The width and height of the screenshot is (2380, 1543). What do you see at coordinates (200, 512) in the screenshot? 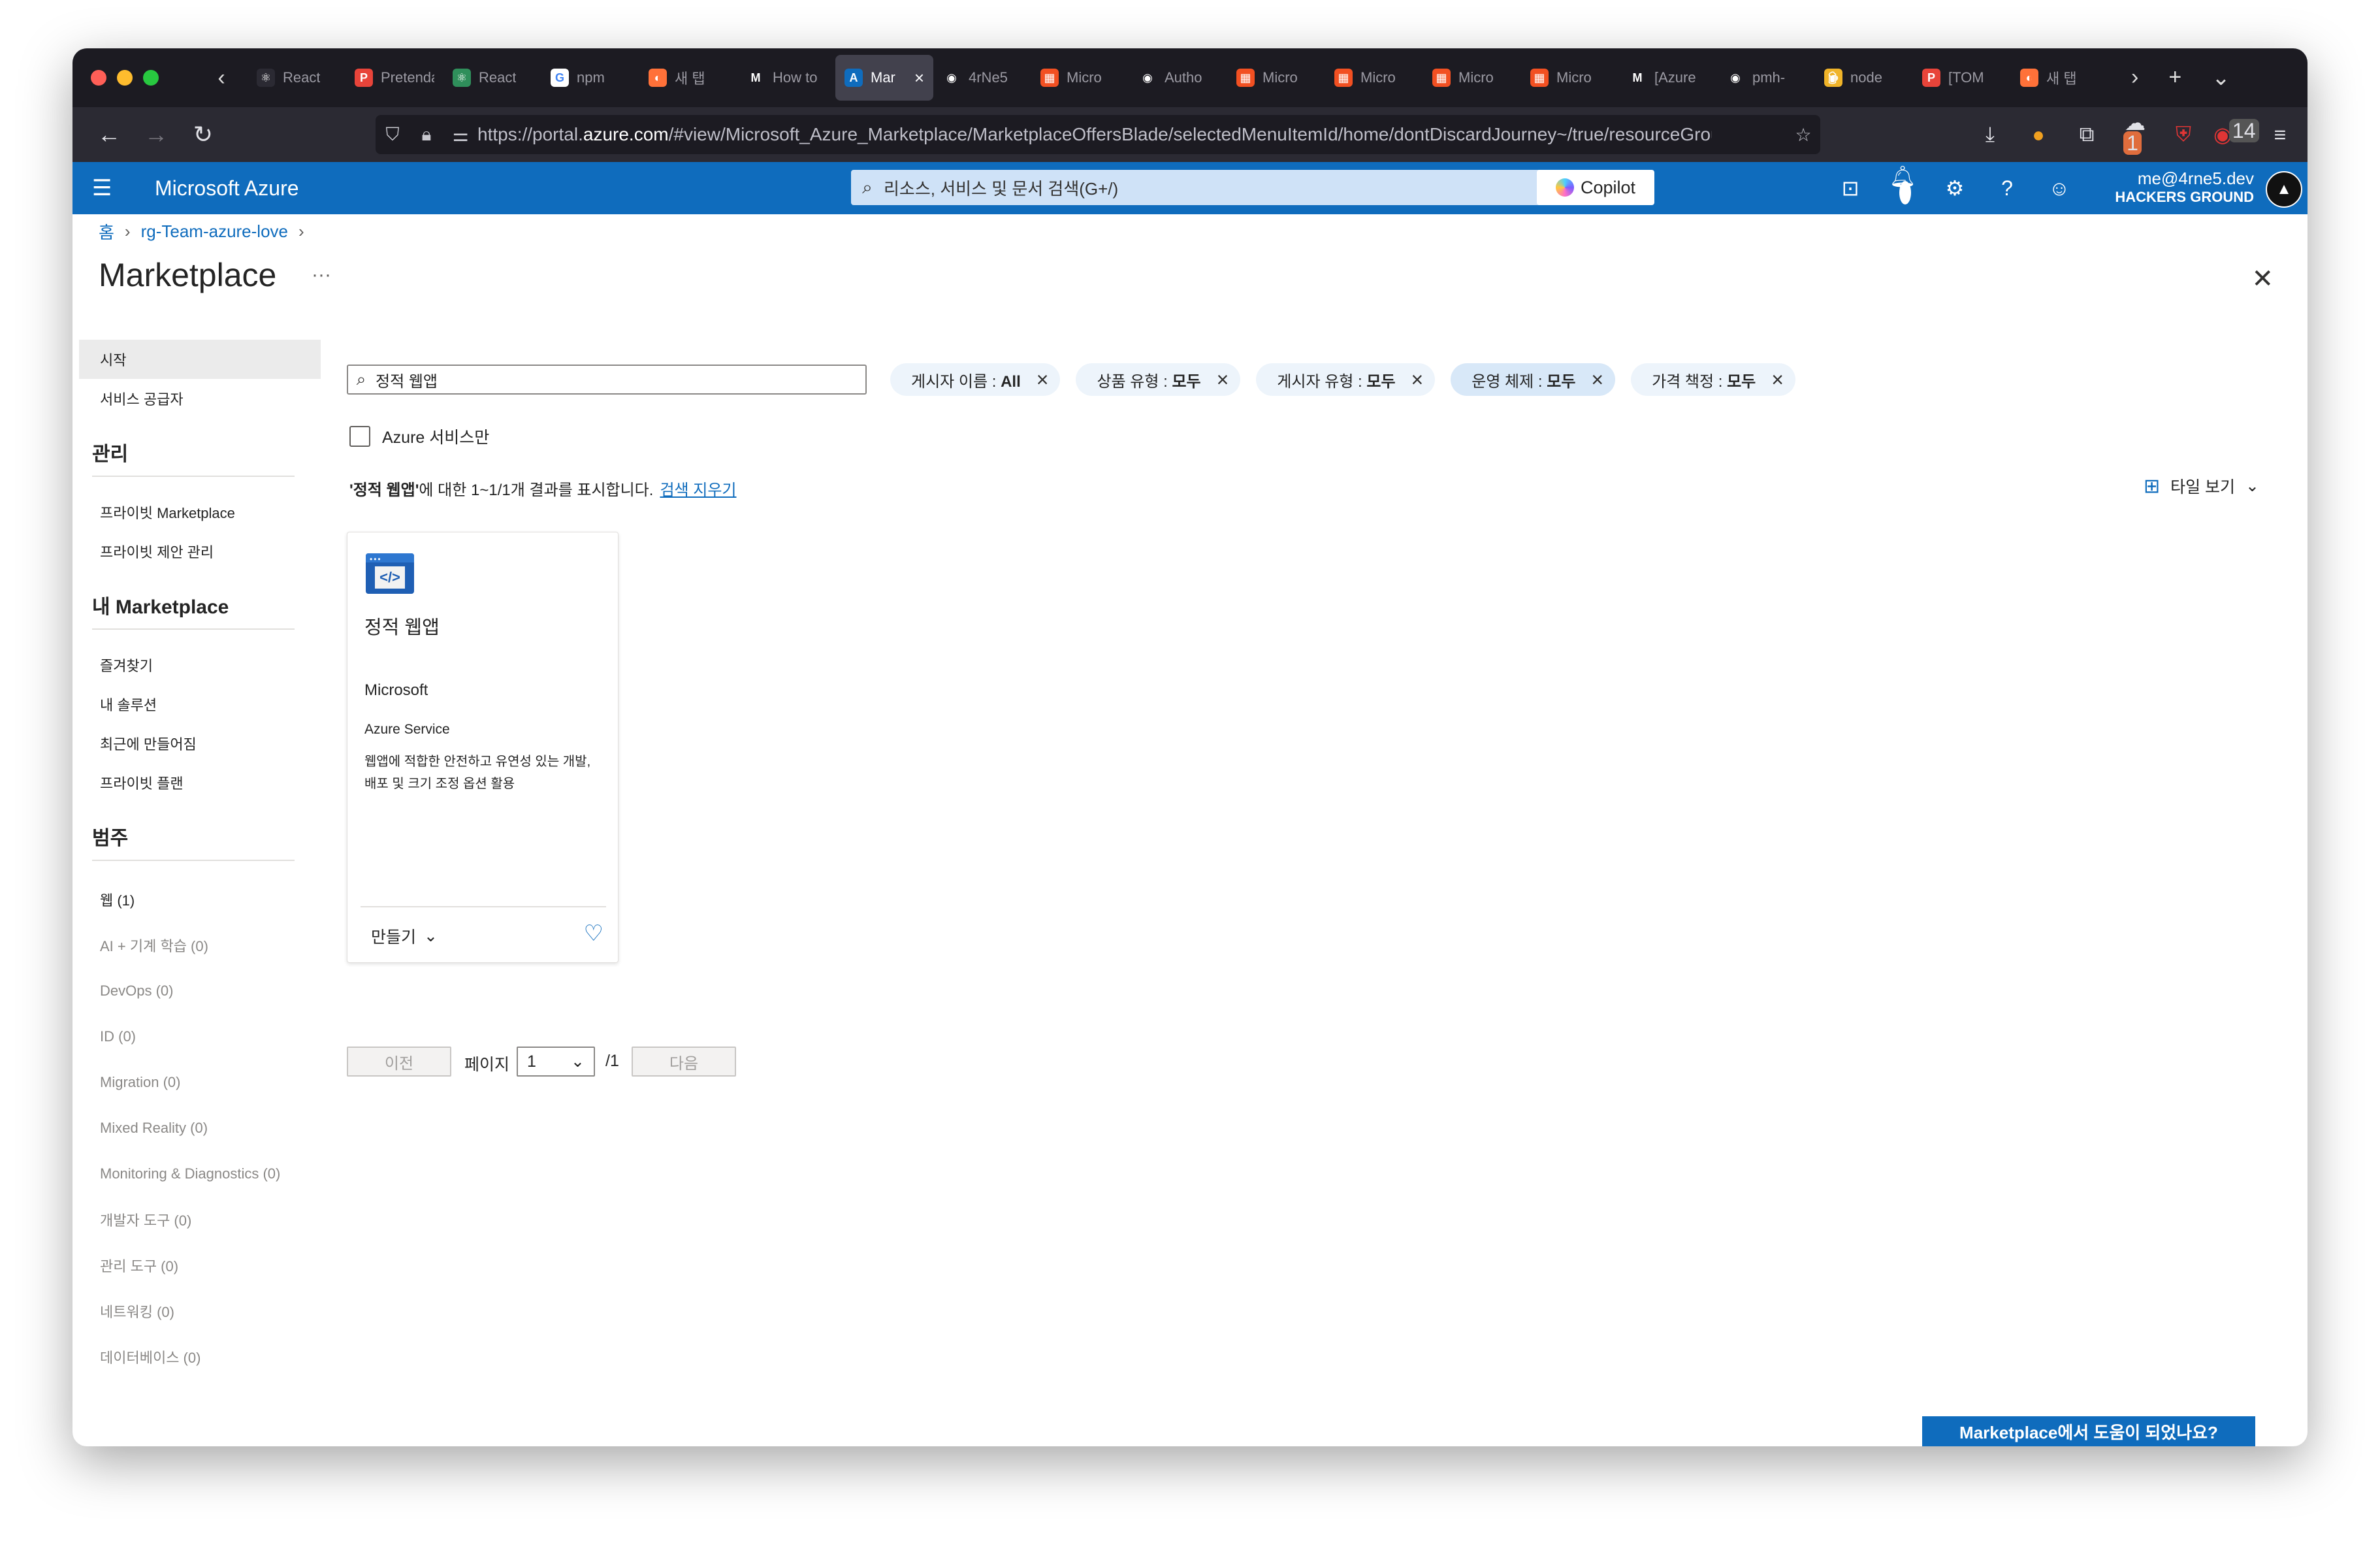
I see `sidebar-item-private-marketplace: 프라이빗 Marketplace` at bounding box center [200, 512].